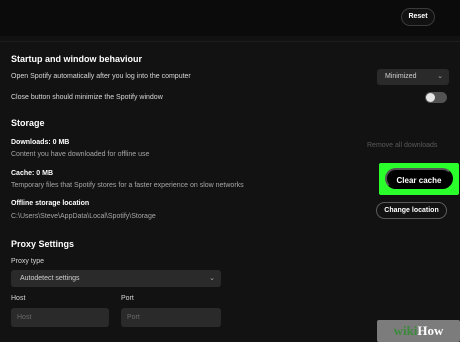 Image resolution: width=460 pixels, height=342 pixels. I want to click on port-label: Port, so click(127, 298).